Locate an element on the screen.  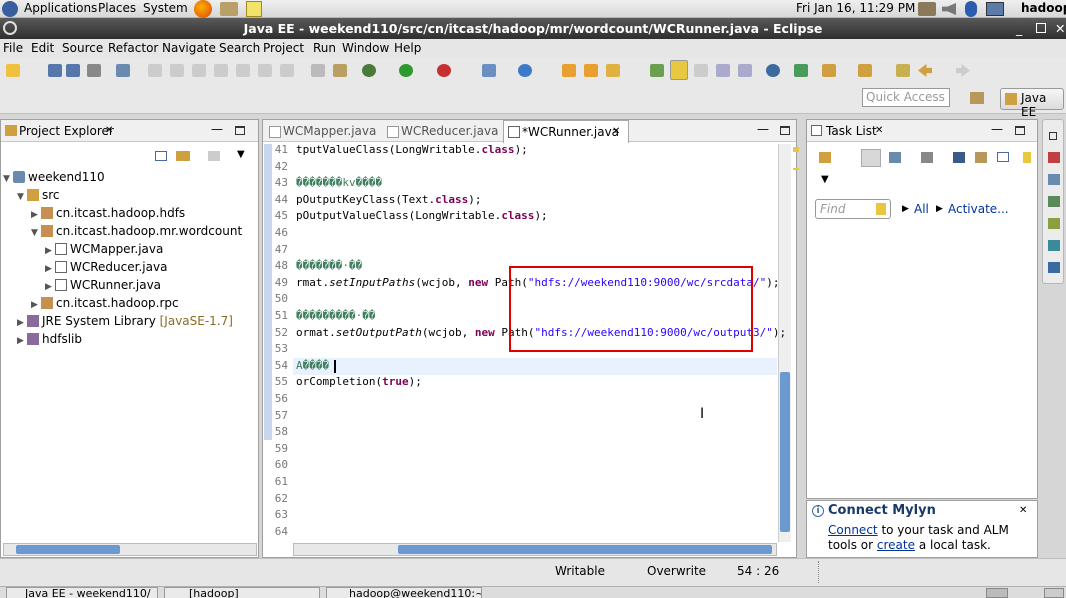
editor-tab: WCMapper.java is located at coordinates (321, 132).